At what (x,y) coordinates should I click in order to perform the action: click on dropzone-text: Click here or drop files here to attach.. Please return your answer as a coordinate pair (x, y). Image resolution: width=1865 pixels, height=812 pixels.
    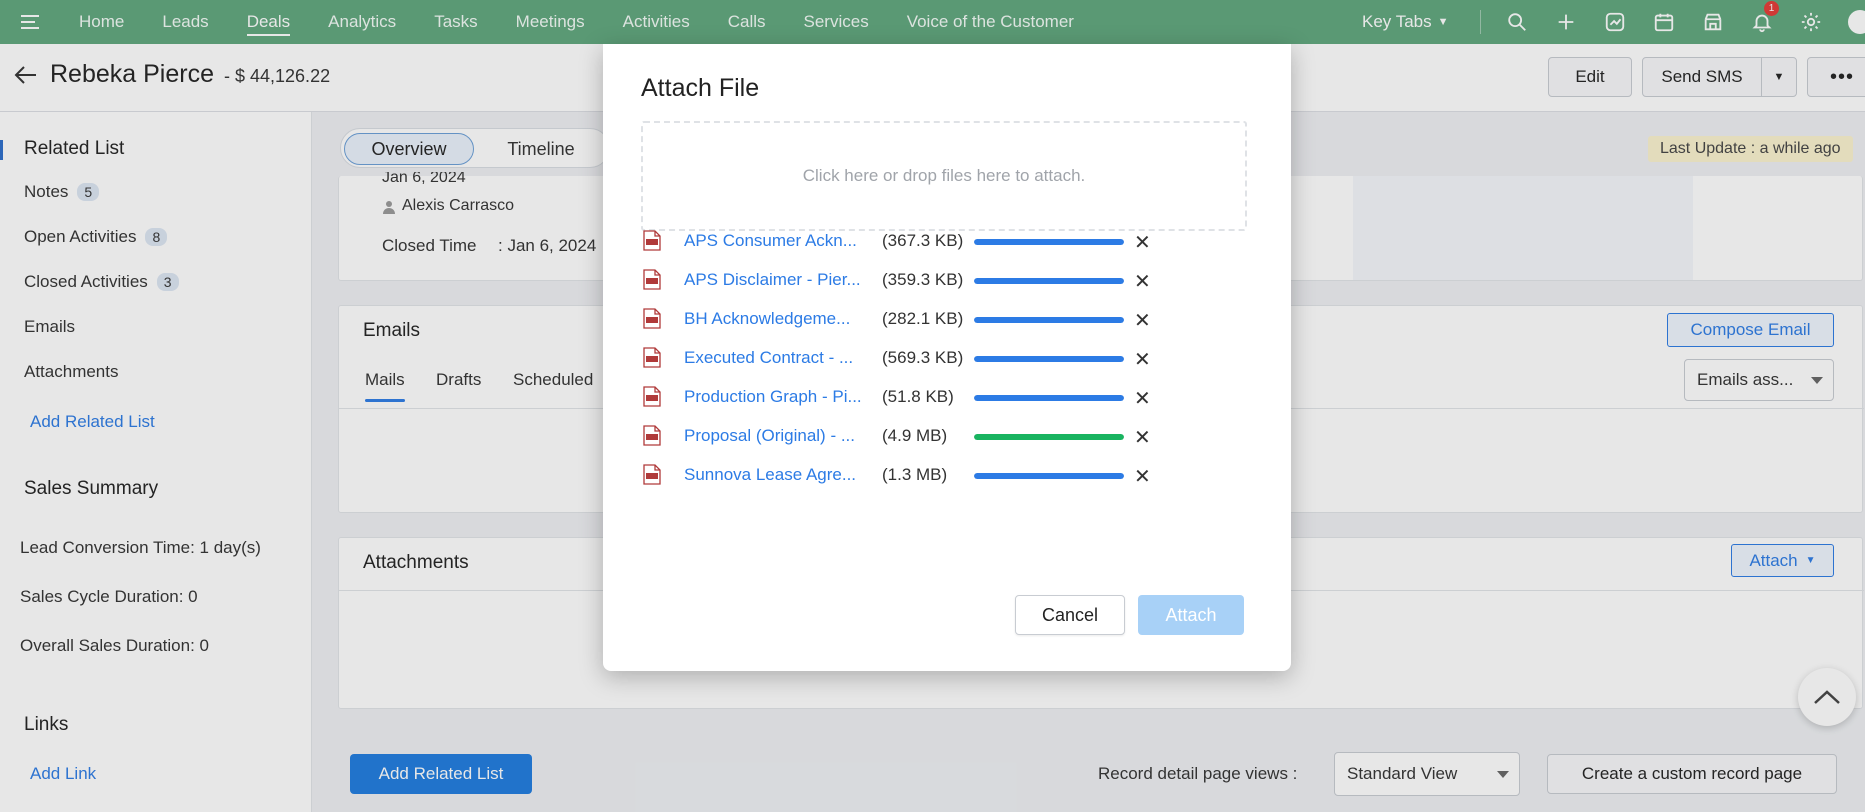
    Looking at the image, I should click on (944, 175).